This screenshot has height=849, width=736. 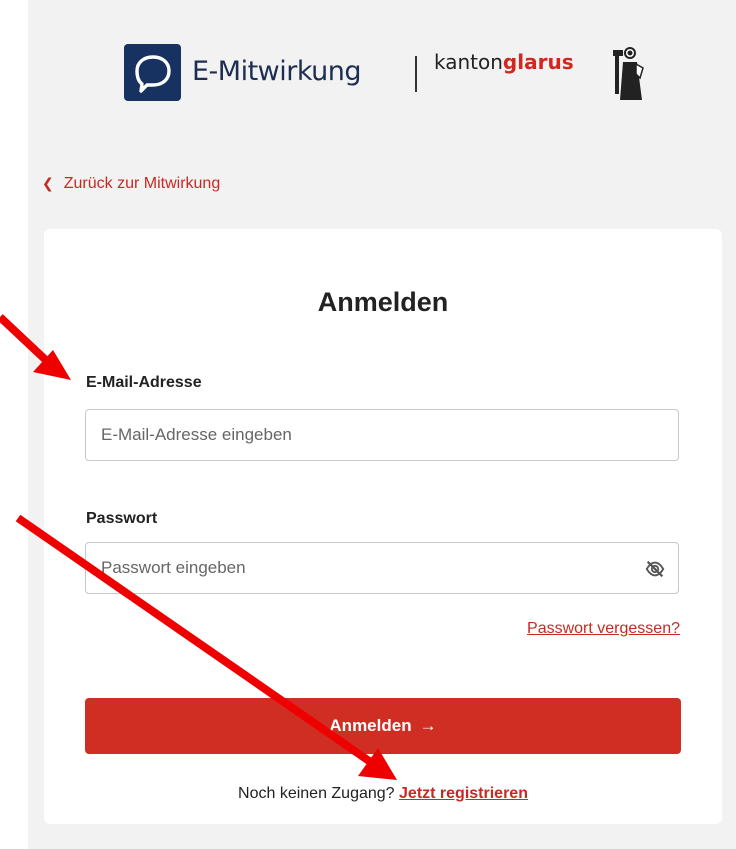 I want to click on submit-label: Anmelden, so click(x=370, y=725).